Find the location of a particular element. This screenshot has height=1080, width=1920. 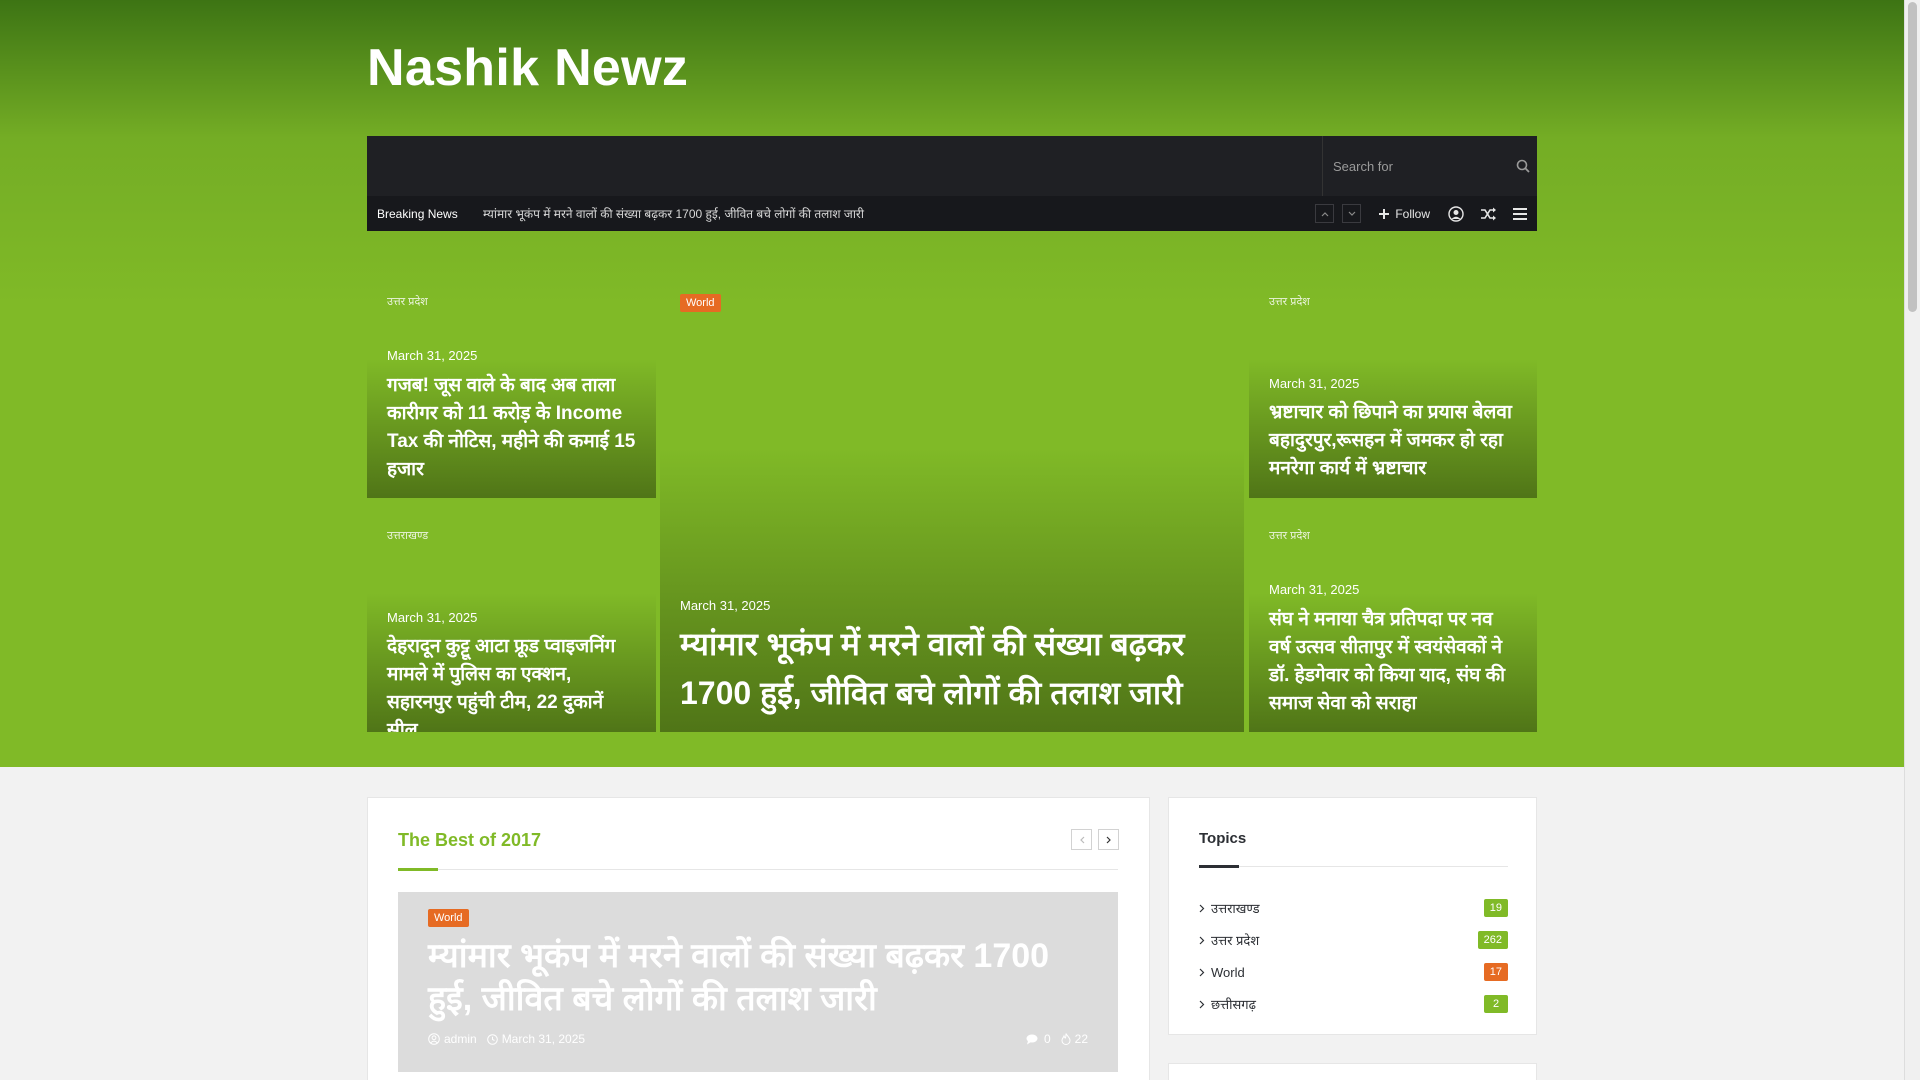

fire-icon is located at coordinates (1066, 1039).